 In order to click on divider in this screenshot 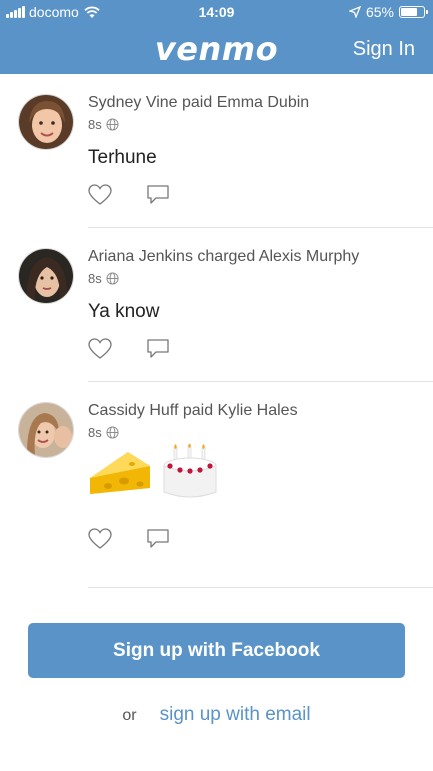, I will do `click(260, 587)`.